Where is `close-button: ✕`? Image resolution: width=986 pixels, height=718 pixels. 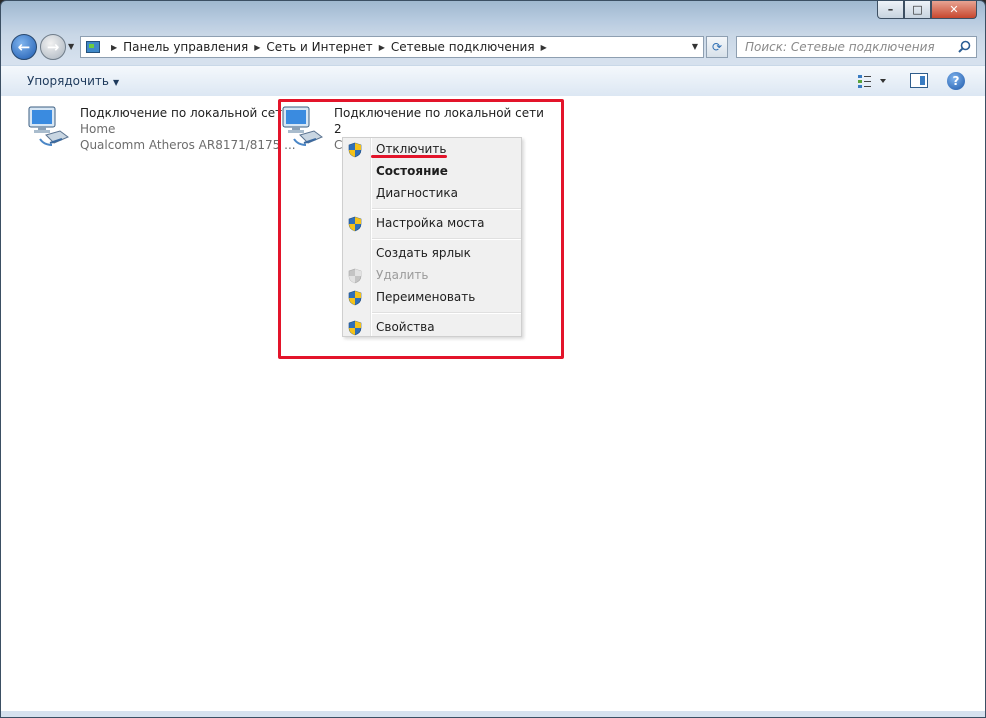 close-button: ✕ is located at coordinates (954, 10).